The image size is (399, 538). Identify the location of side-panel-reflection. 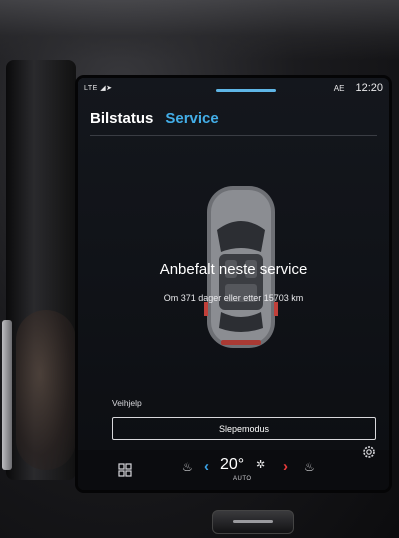
(41, 270).